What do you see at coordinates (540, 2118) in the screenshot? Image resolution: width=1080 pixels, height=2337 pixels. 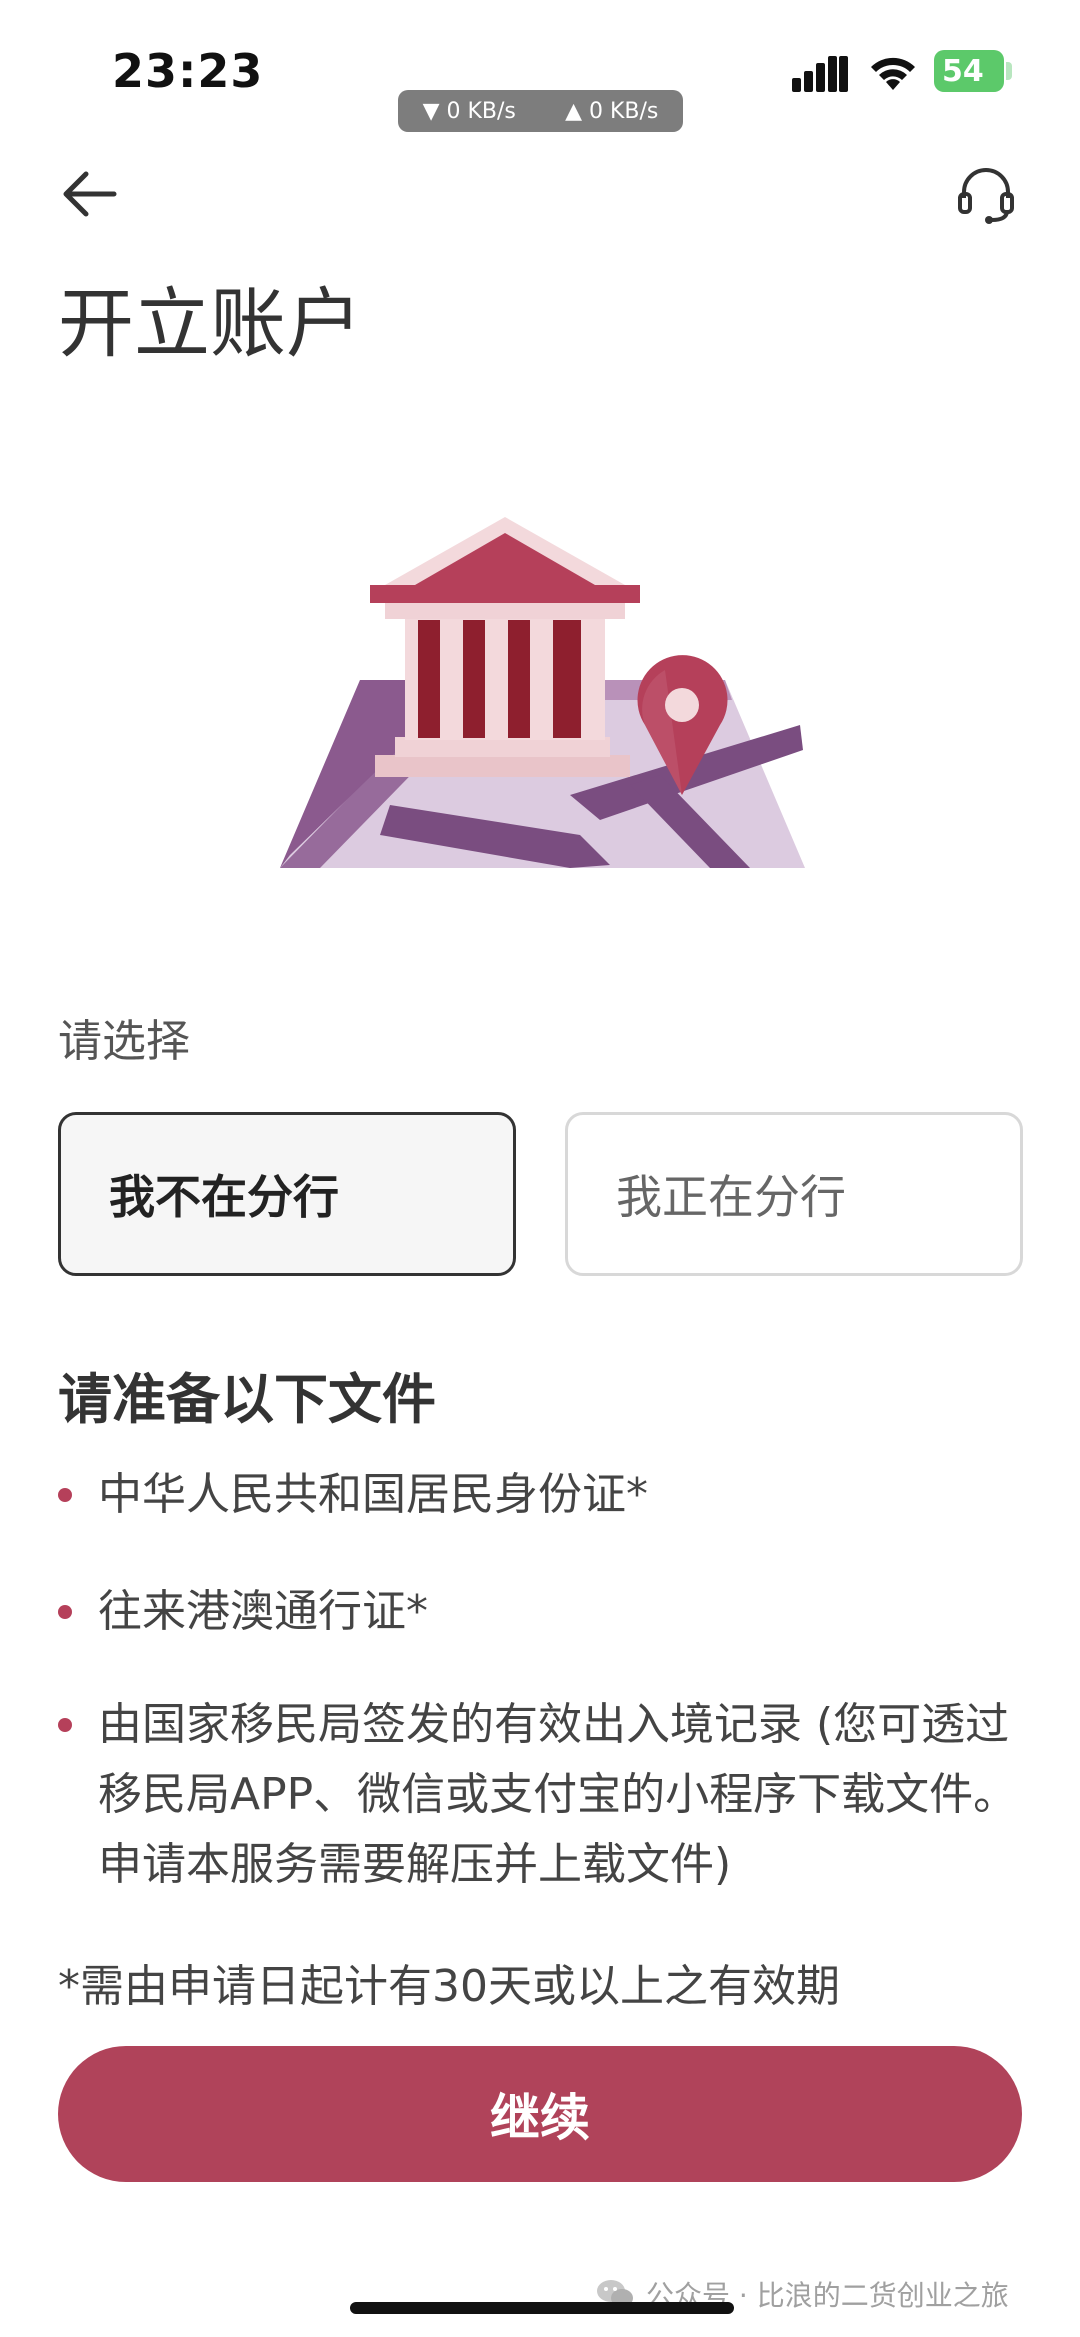 I see `continue-button-label: 继续` at bounding box center [540, 2118].